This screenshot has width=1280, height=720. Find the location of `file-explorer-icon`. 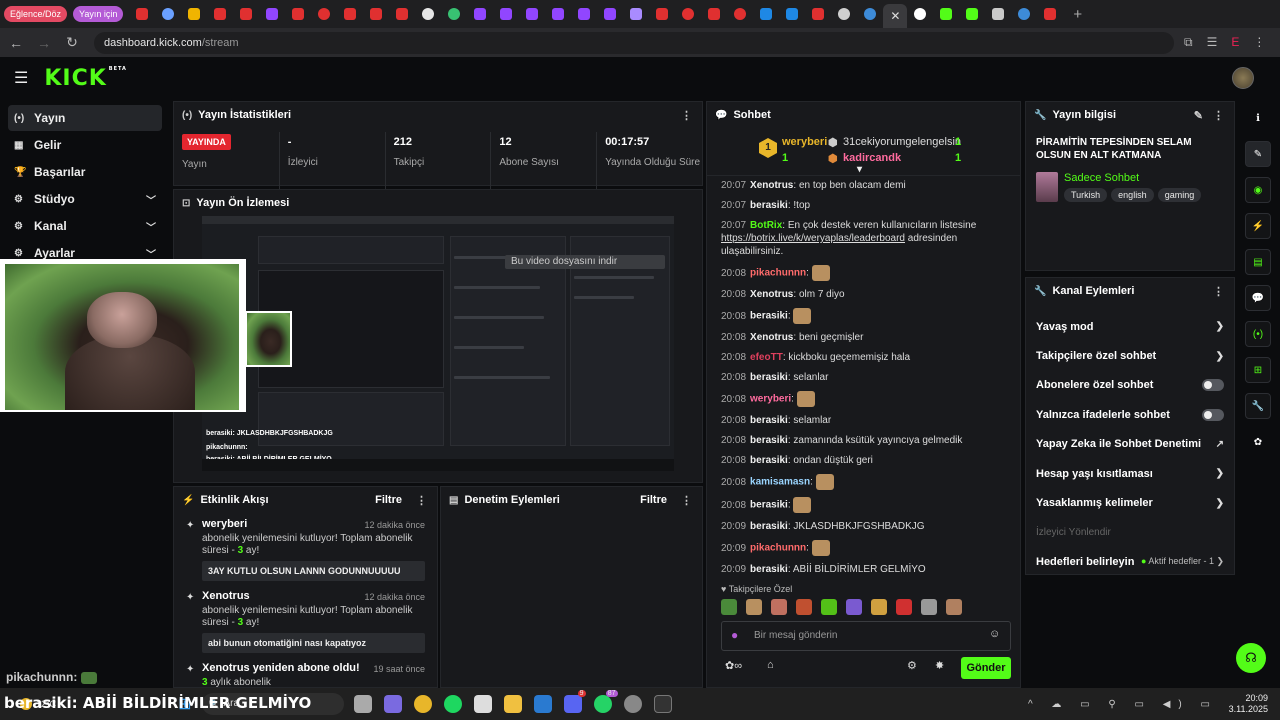

file-explorer-icon is located at coordinates (512, 704).